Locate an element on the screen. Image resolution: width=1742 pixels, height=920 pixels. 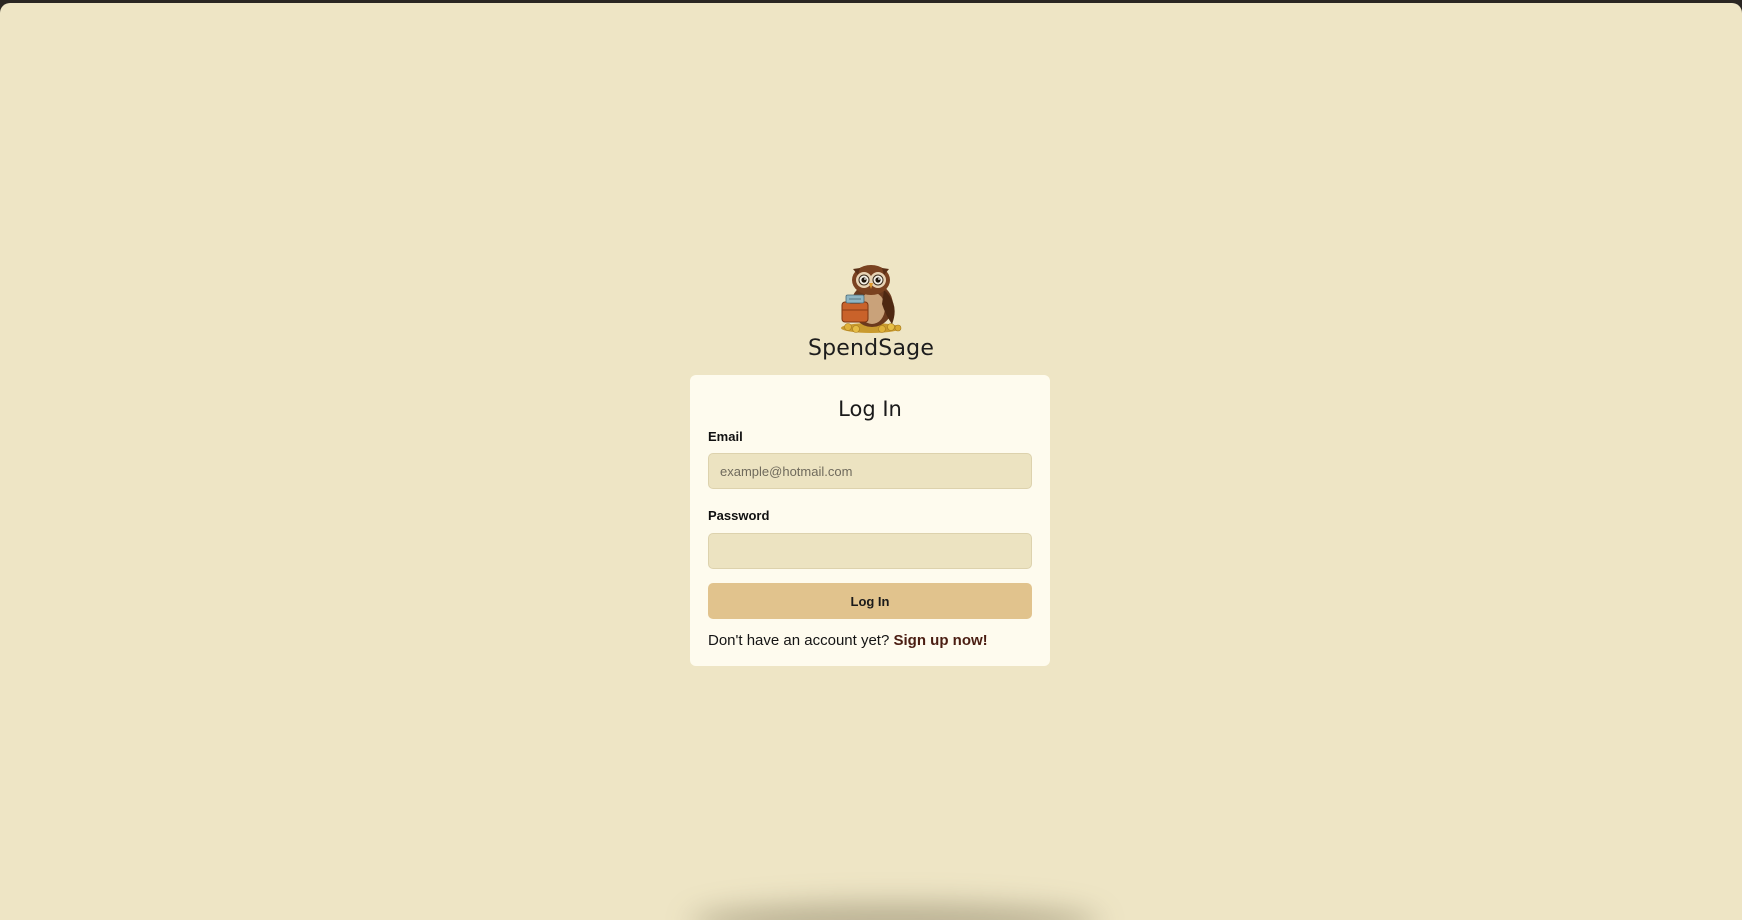
app-name: SpendSage is located at coordinates (871, 348).